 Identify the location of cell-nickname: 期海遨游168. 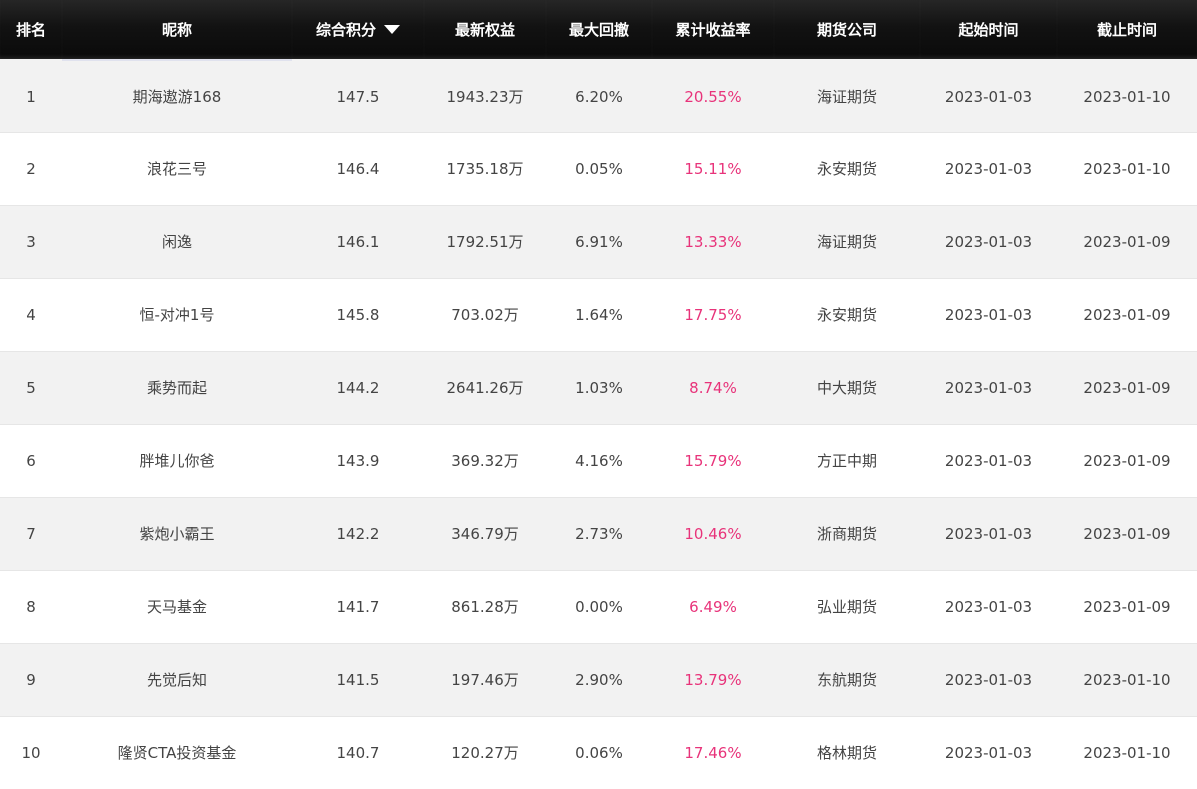
(177, 96).